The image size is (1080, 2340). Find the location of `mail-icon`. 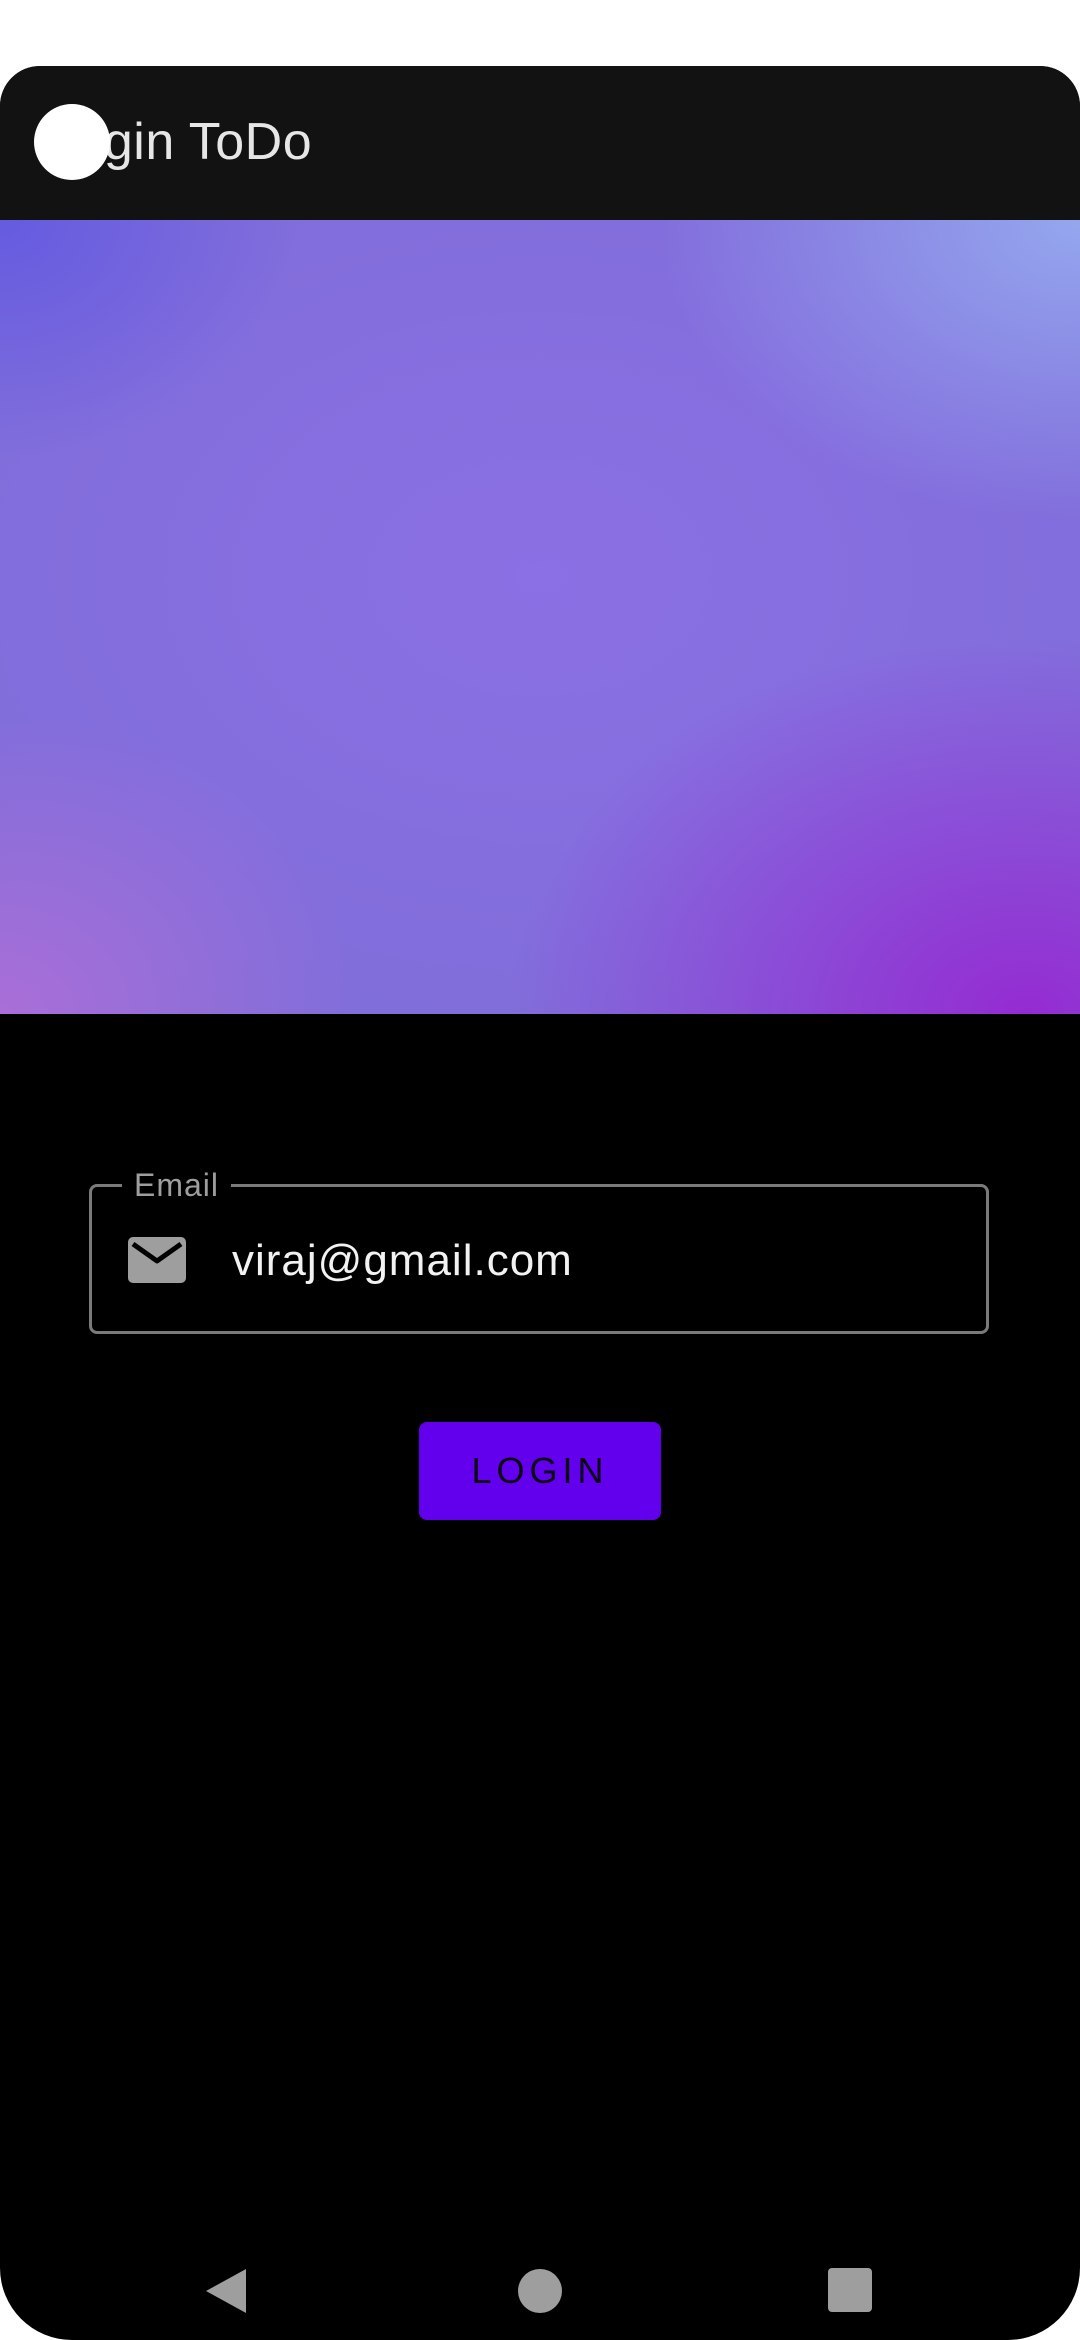

mail-icon is located at coordinates (157, 1260).